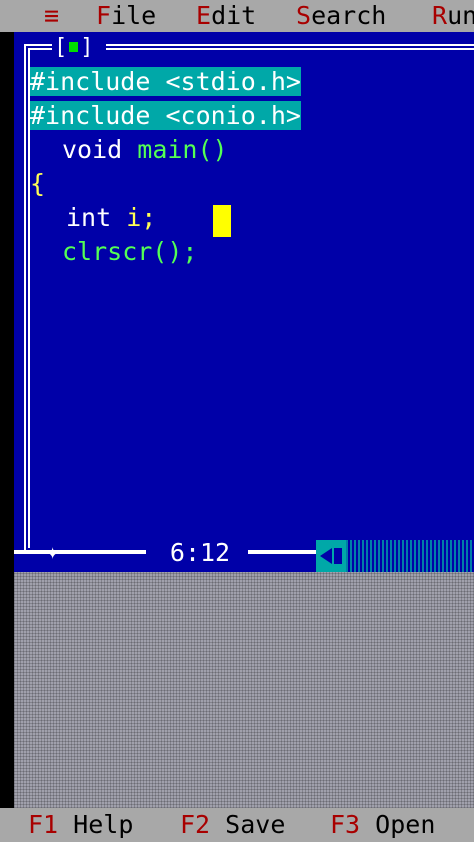 The image size is (474, 842). I want to click on menu-search: Search, so click(341, 16).